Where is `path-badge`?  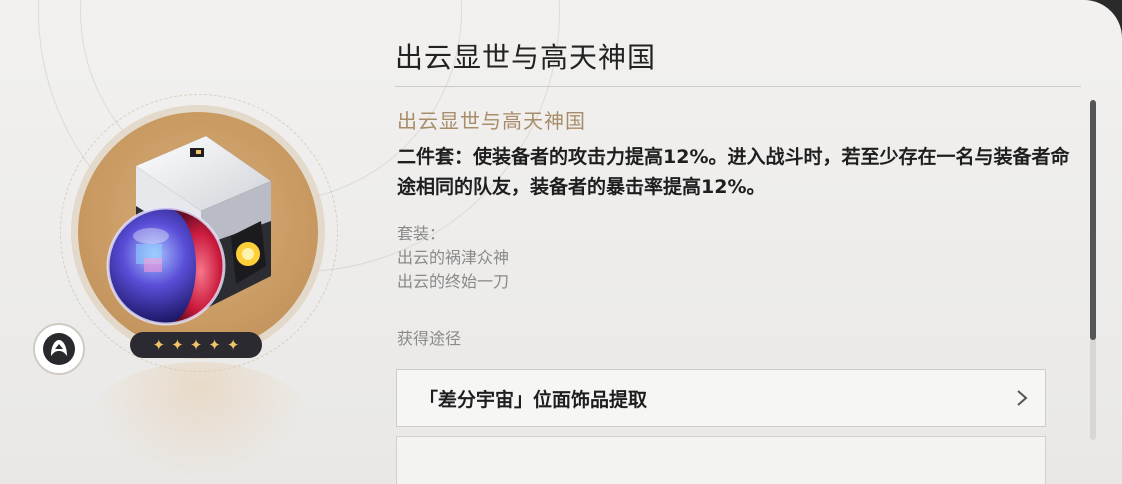 path-badge is located at coordinates (59, 349).